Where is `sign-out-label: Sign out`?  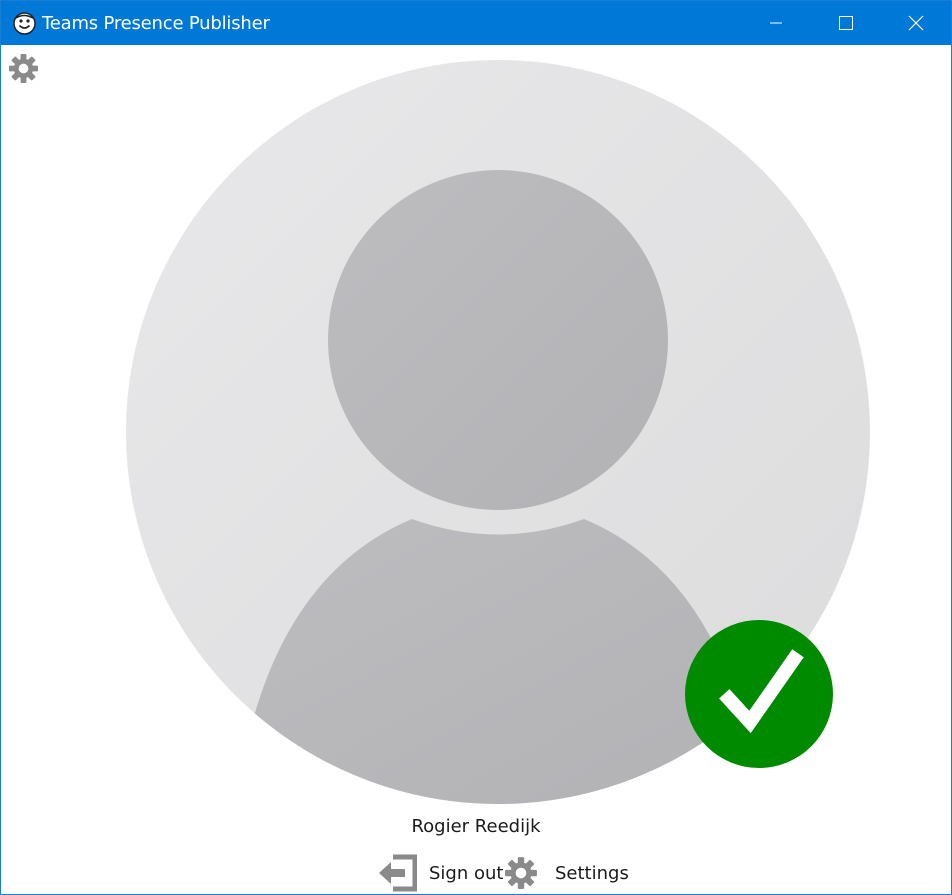 sign-out-label: Sign out is located at coordinates (466, 873).